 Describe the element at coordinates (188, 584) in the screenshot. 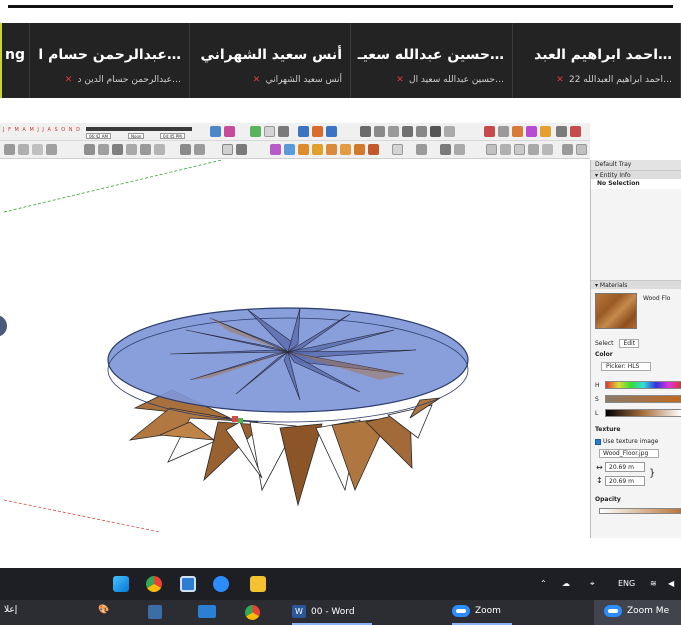

I see `screen-share-icon` at that location.